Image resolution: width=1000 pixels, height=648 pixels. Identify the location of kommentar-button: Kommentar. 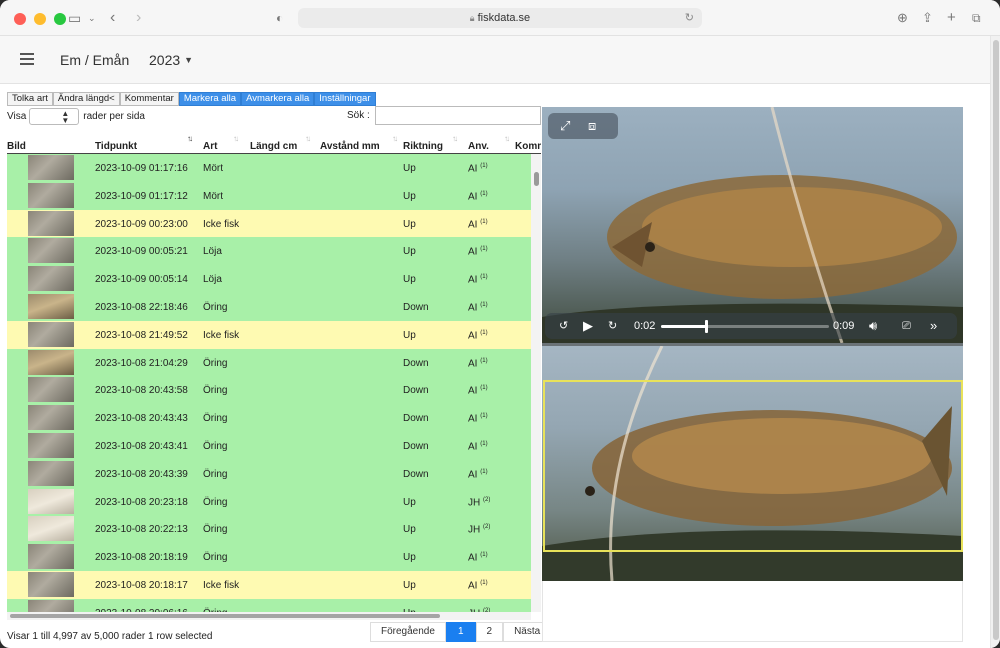
(149, 99).